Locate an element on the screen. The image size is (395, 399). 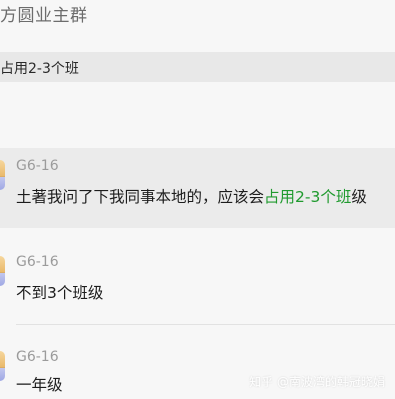
search-bar: 占用2-3个班 is located at coordinates (197, 67).